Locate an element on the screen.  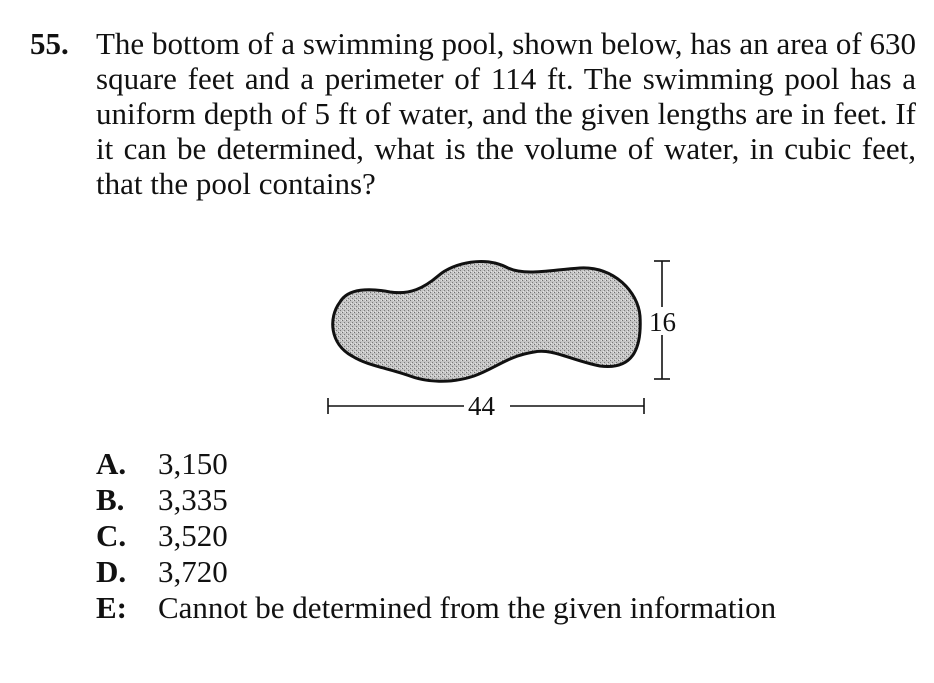
choice-c: C. 3,520 is located at coordinates (436, 536).